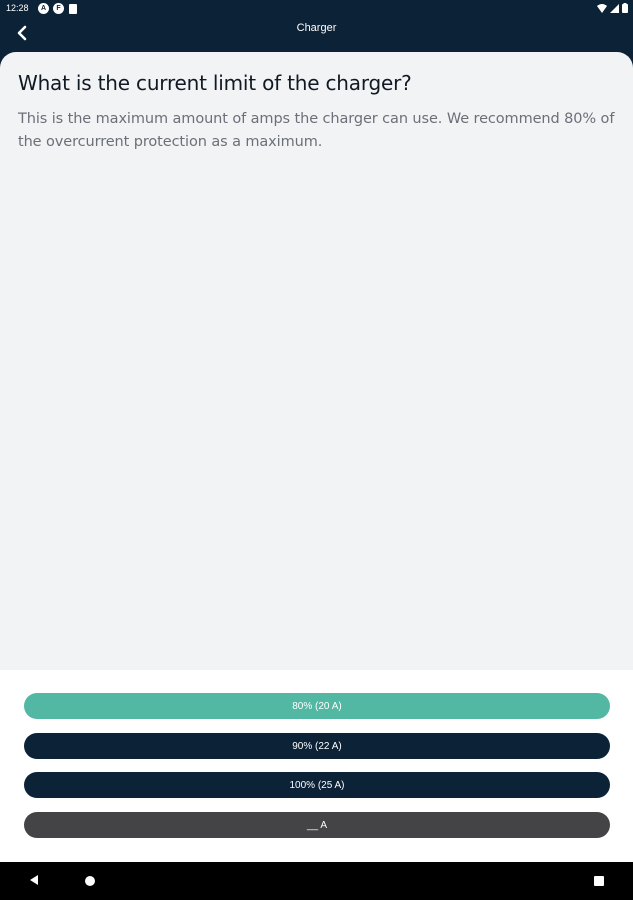  What do you see at coordinates (317, 785) in the screenshot?
I see `option-100-percent-button: 100% (25 A)` at bounding box center [317, 785].